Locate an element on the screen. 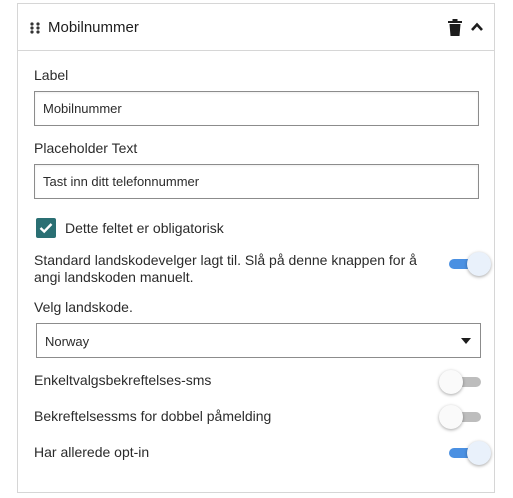  required-checkbox is located at coordinates (46, 228).